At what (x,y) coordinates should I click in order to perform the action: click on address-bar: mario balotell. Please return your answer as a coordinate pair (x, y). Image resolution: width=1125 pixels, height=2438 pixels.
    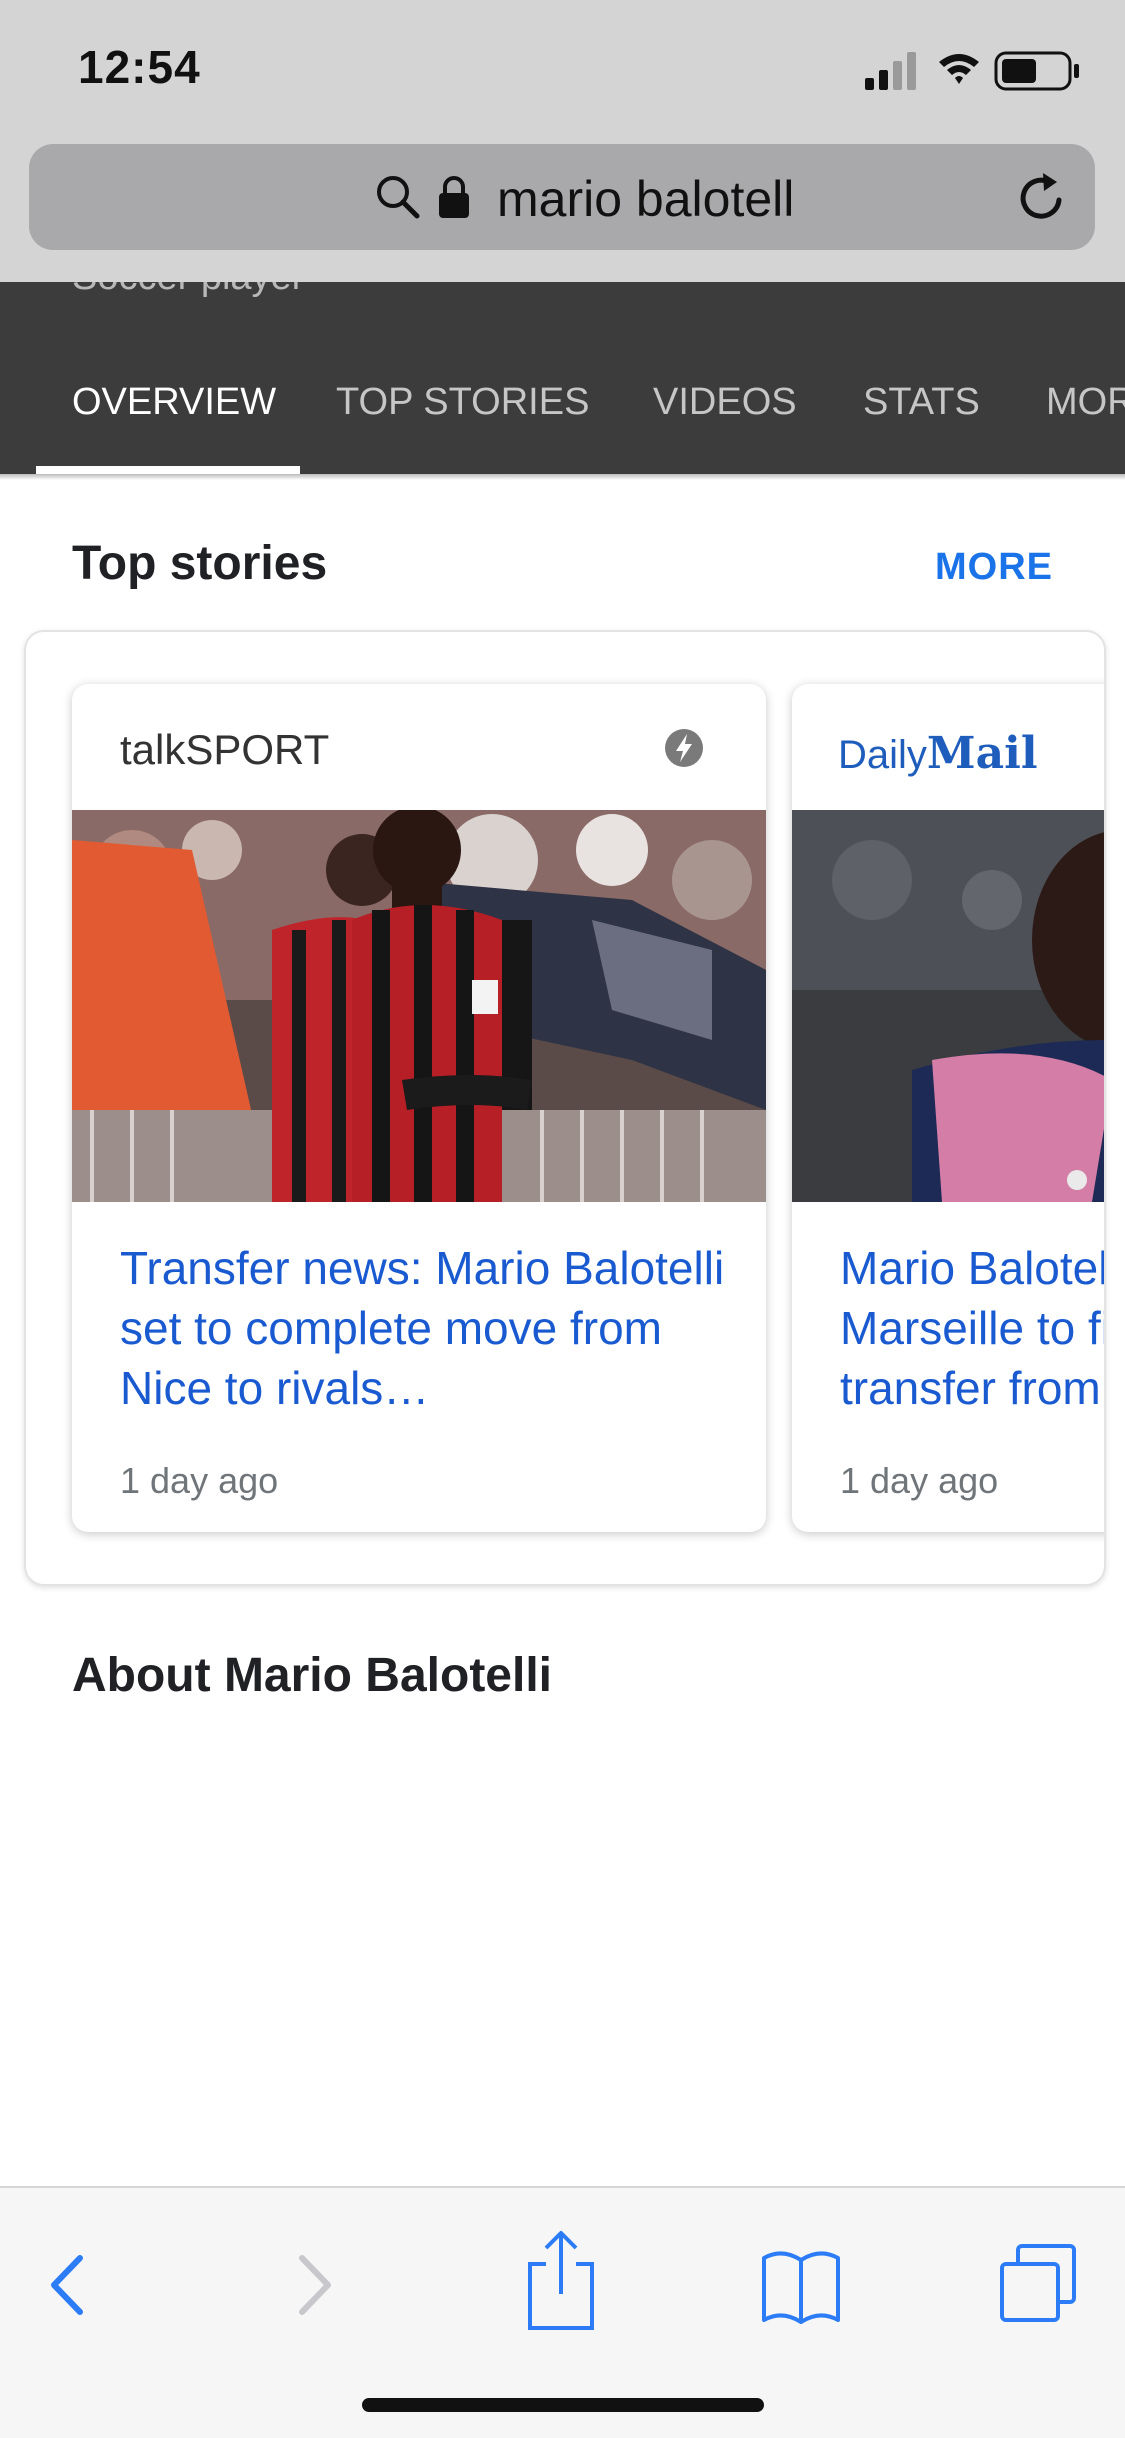
    Looking at the image, I should click on (562, 197).